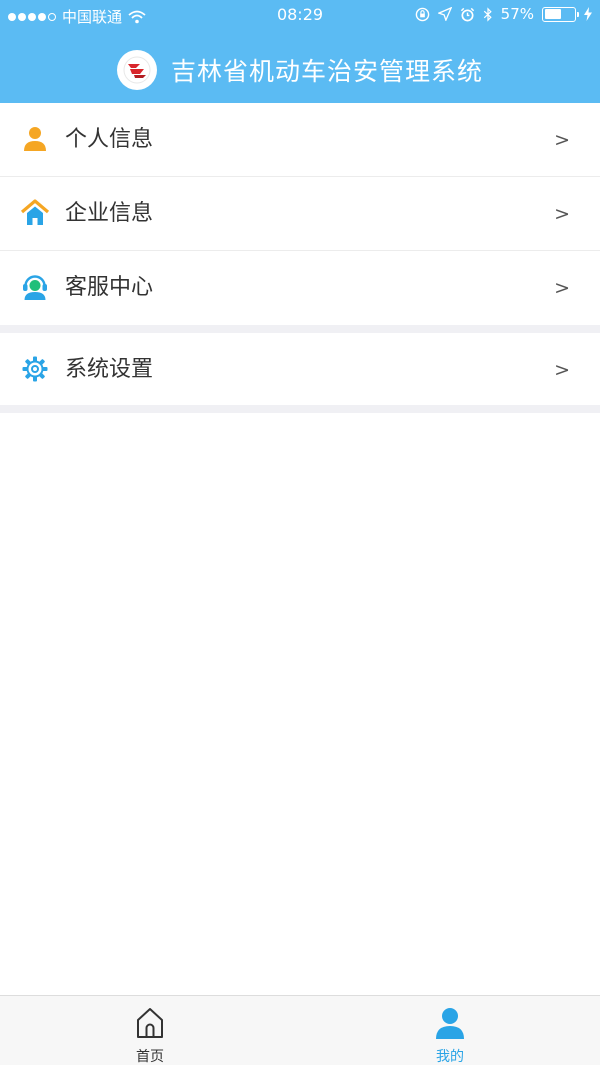 This screenshot has width=600, height=1065. Describe the element at coordinates (300, 140) in the screenshot. I see `menu-item-personal-info: 个人信息 >` at that location.